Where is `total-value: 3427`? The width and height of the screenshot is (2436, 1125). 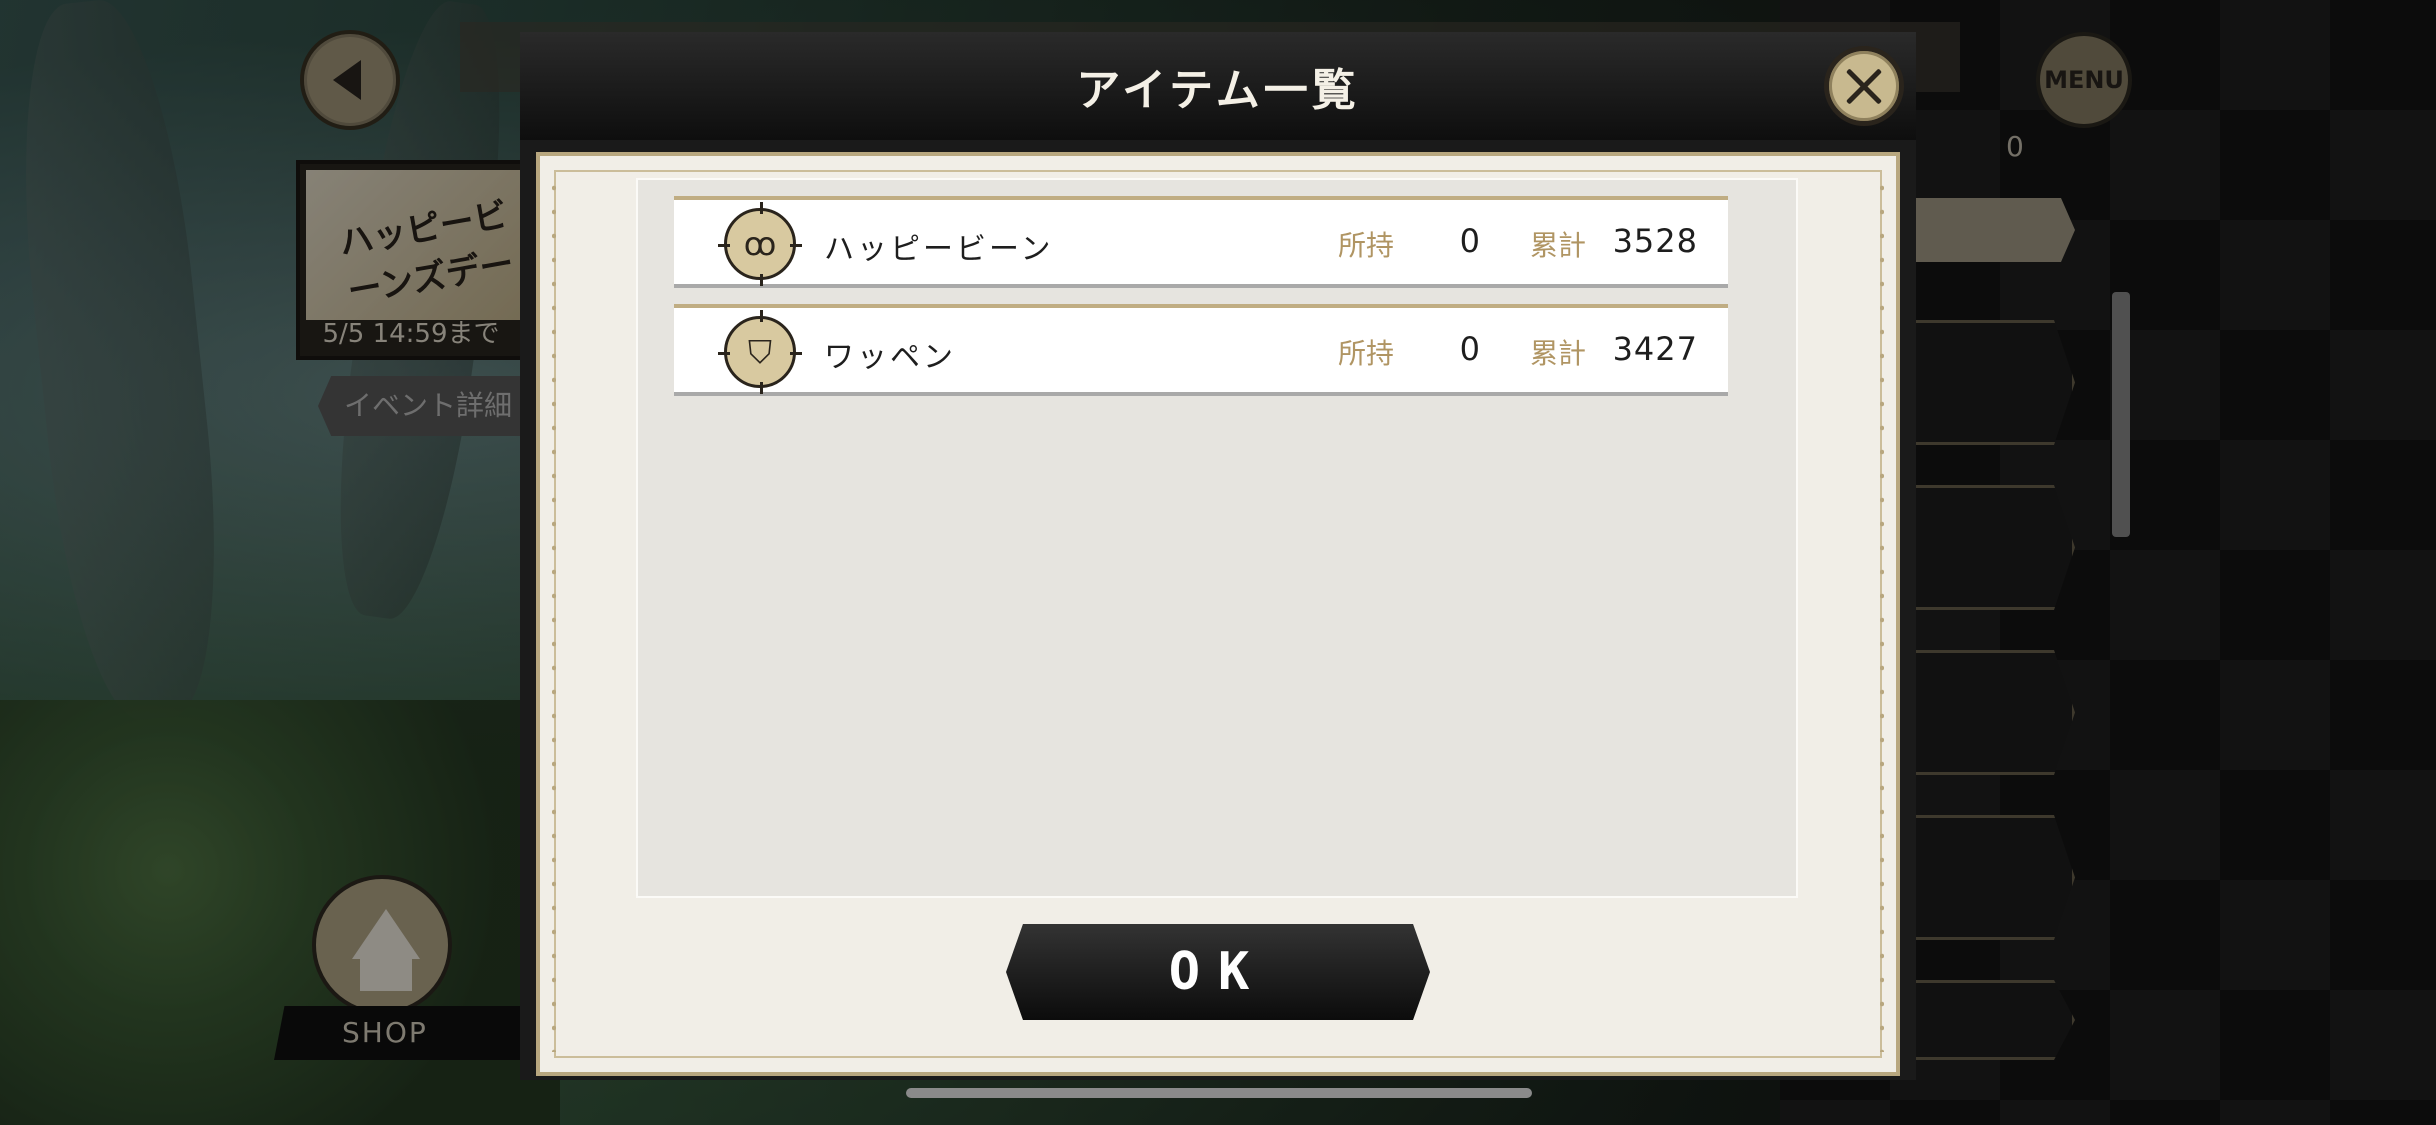 total-value: 3427 is located at coordinates (1655, 349).